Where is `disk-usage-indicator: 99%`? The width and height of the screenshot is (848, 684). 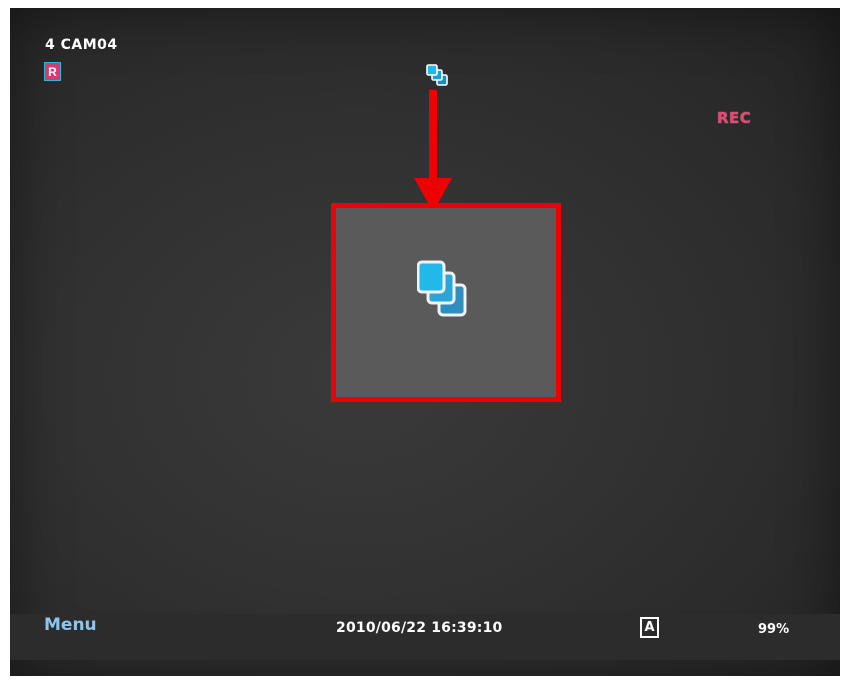 disk-usage-indicator: 99% is located at coordinates (774, 629).